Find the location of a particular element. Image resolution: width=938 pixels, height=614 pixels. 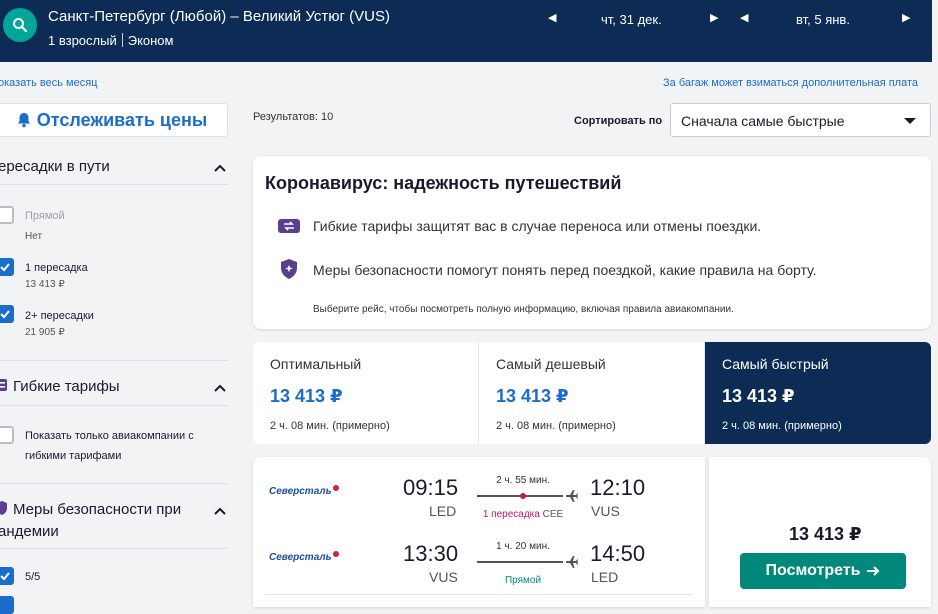

passenger-cabin-summary: 1 взрослый Эконом is located at coordinates (110, 40).